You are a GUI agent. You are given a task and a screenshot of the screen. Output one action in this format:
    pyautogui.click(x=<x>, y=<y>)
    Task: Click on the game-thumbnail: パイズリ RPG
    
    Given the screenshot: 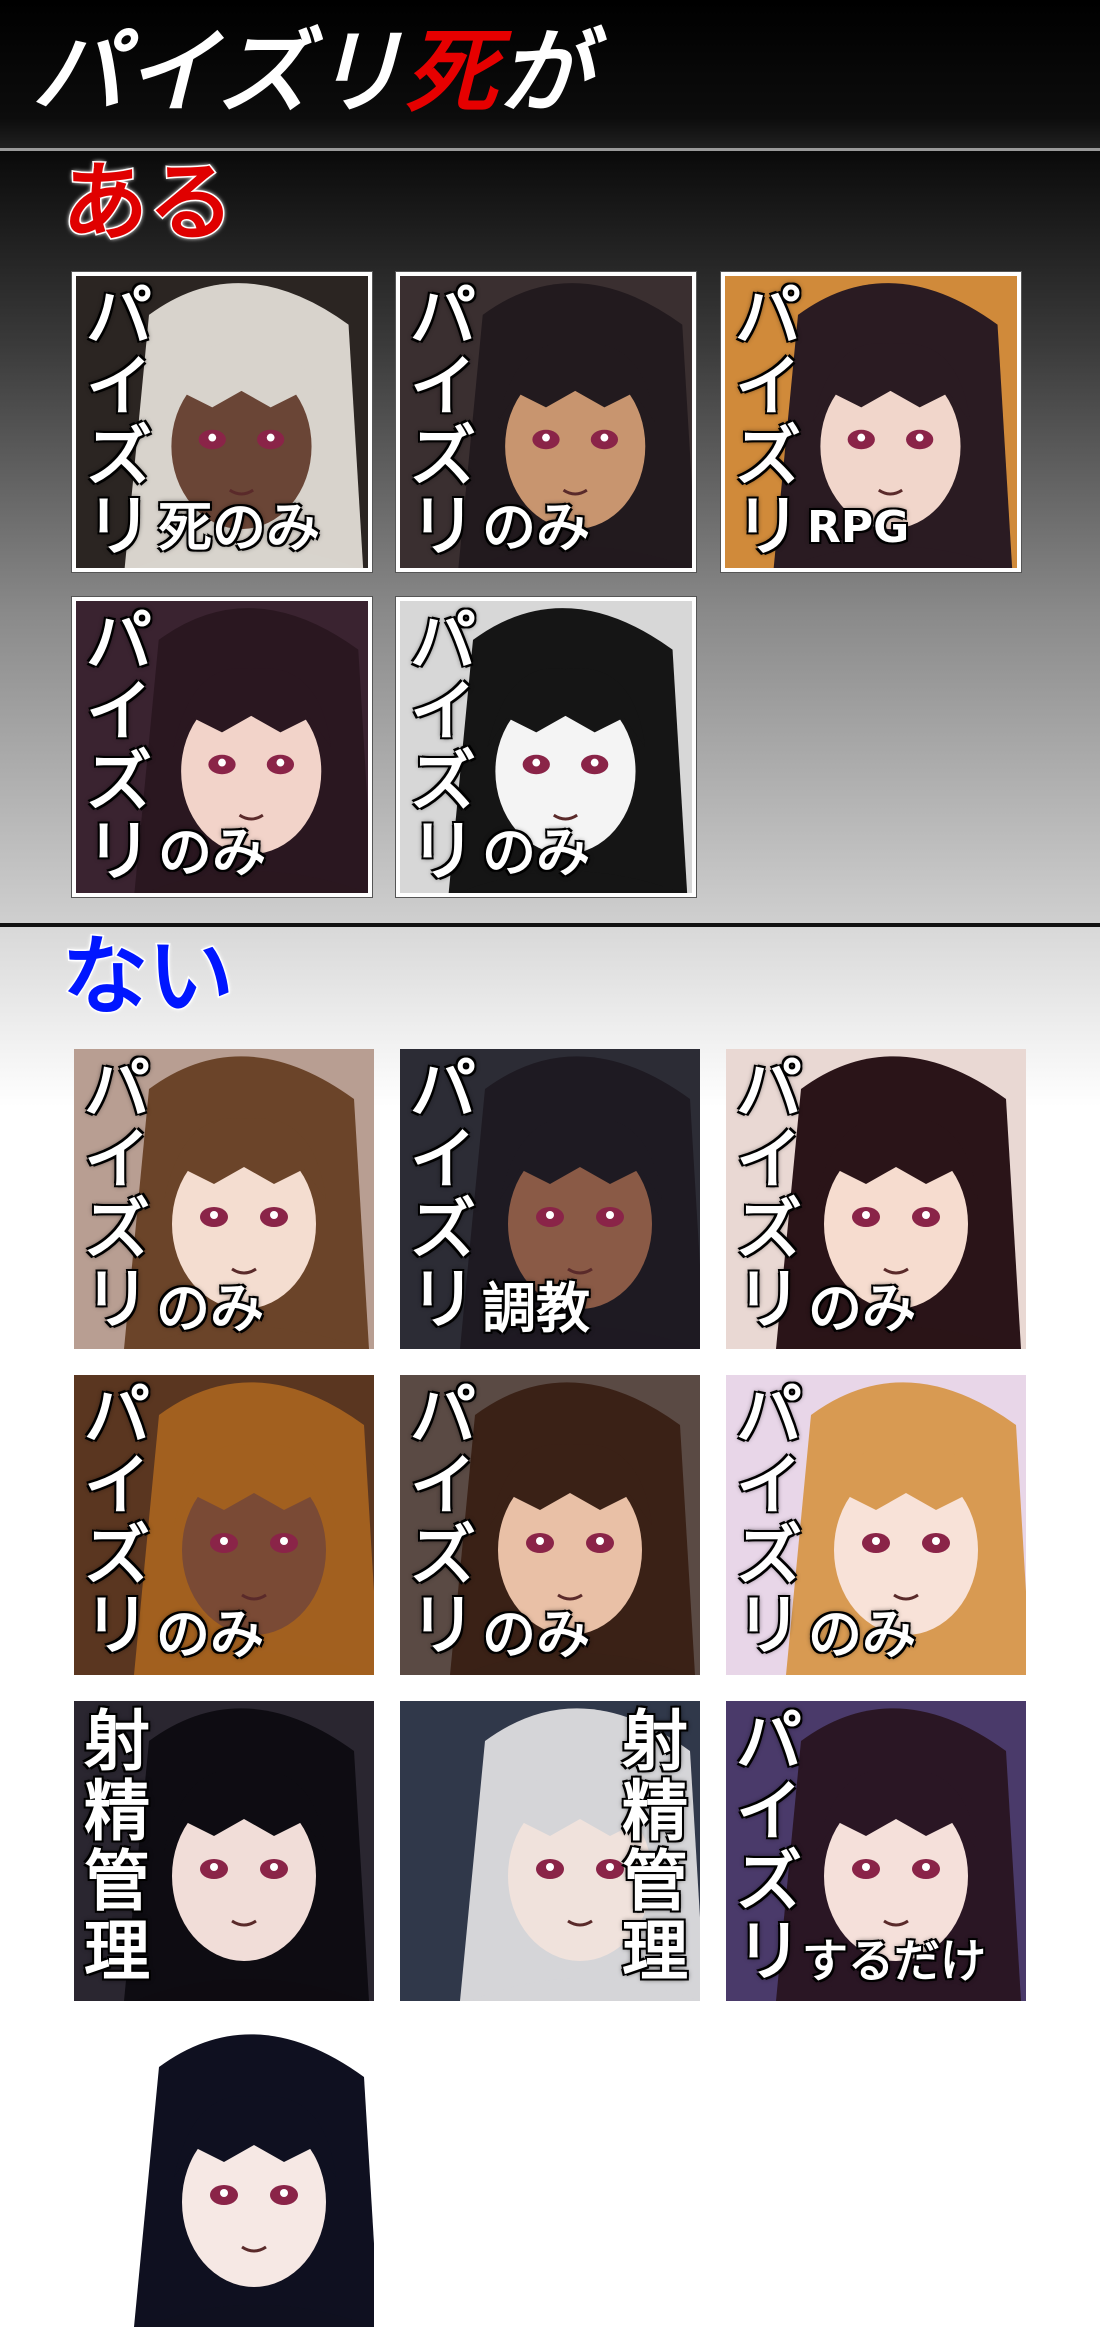 What is the action you would take?
    pyautogui.click(x=871, y=422)
    